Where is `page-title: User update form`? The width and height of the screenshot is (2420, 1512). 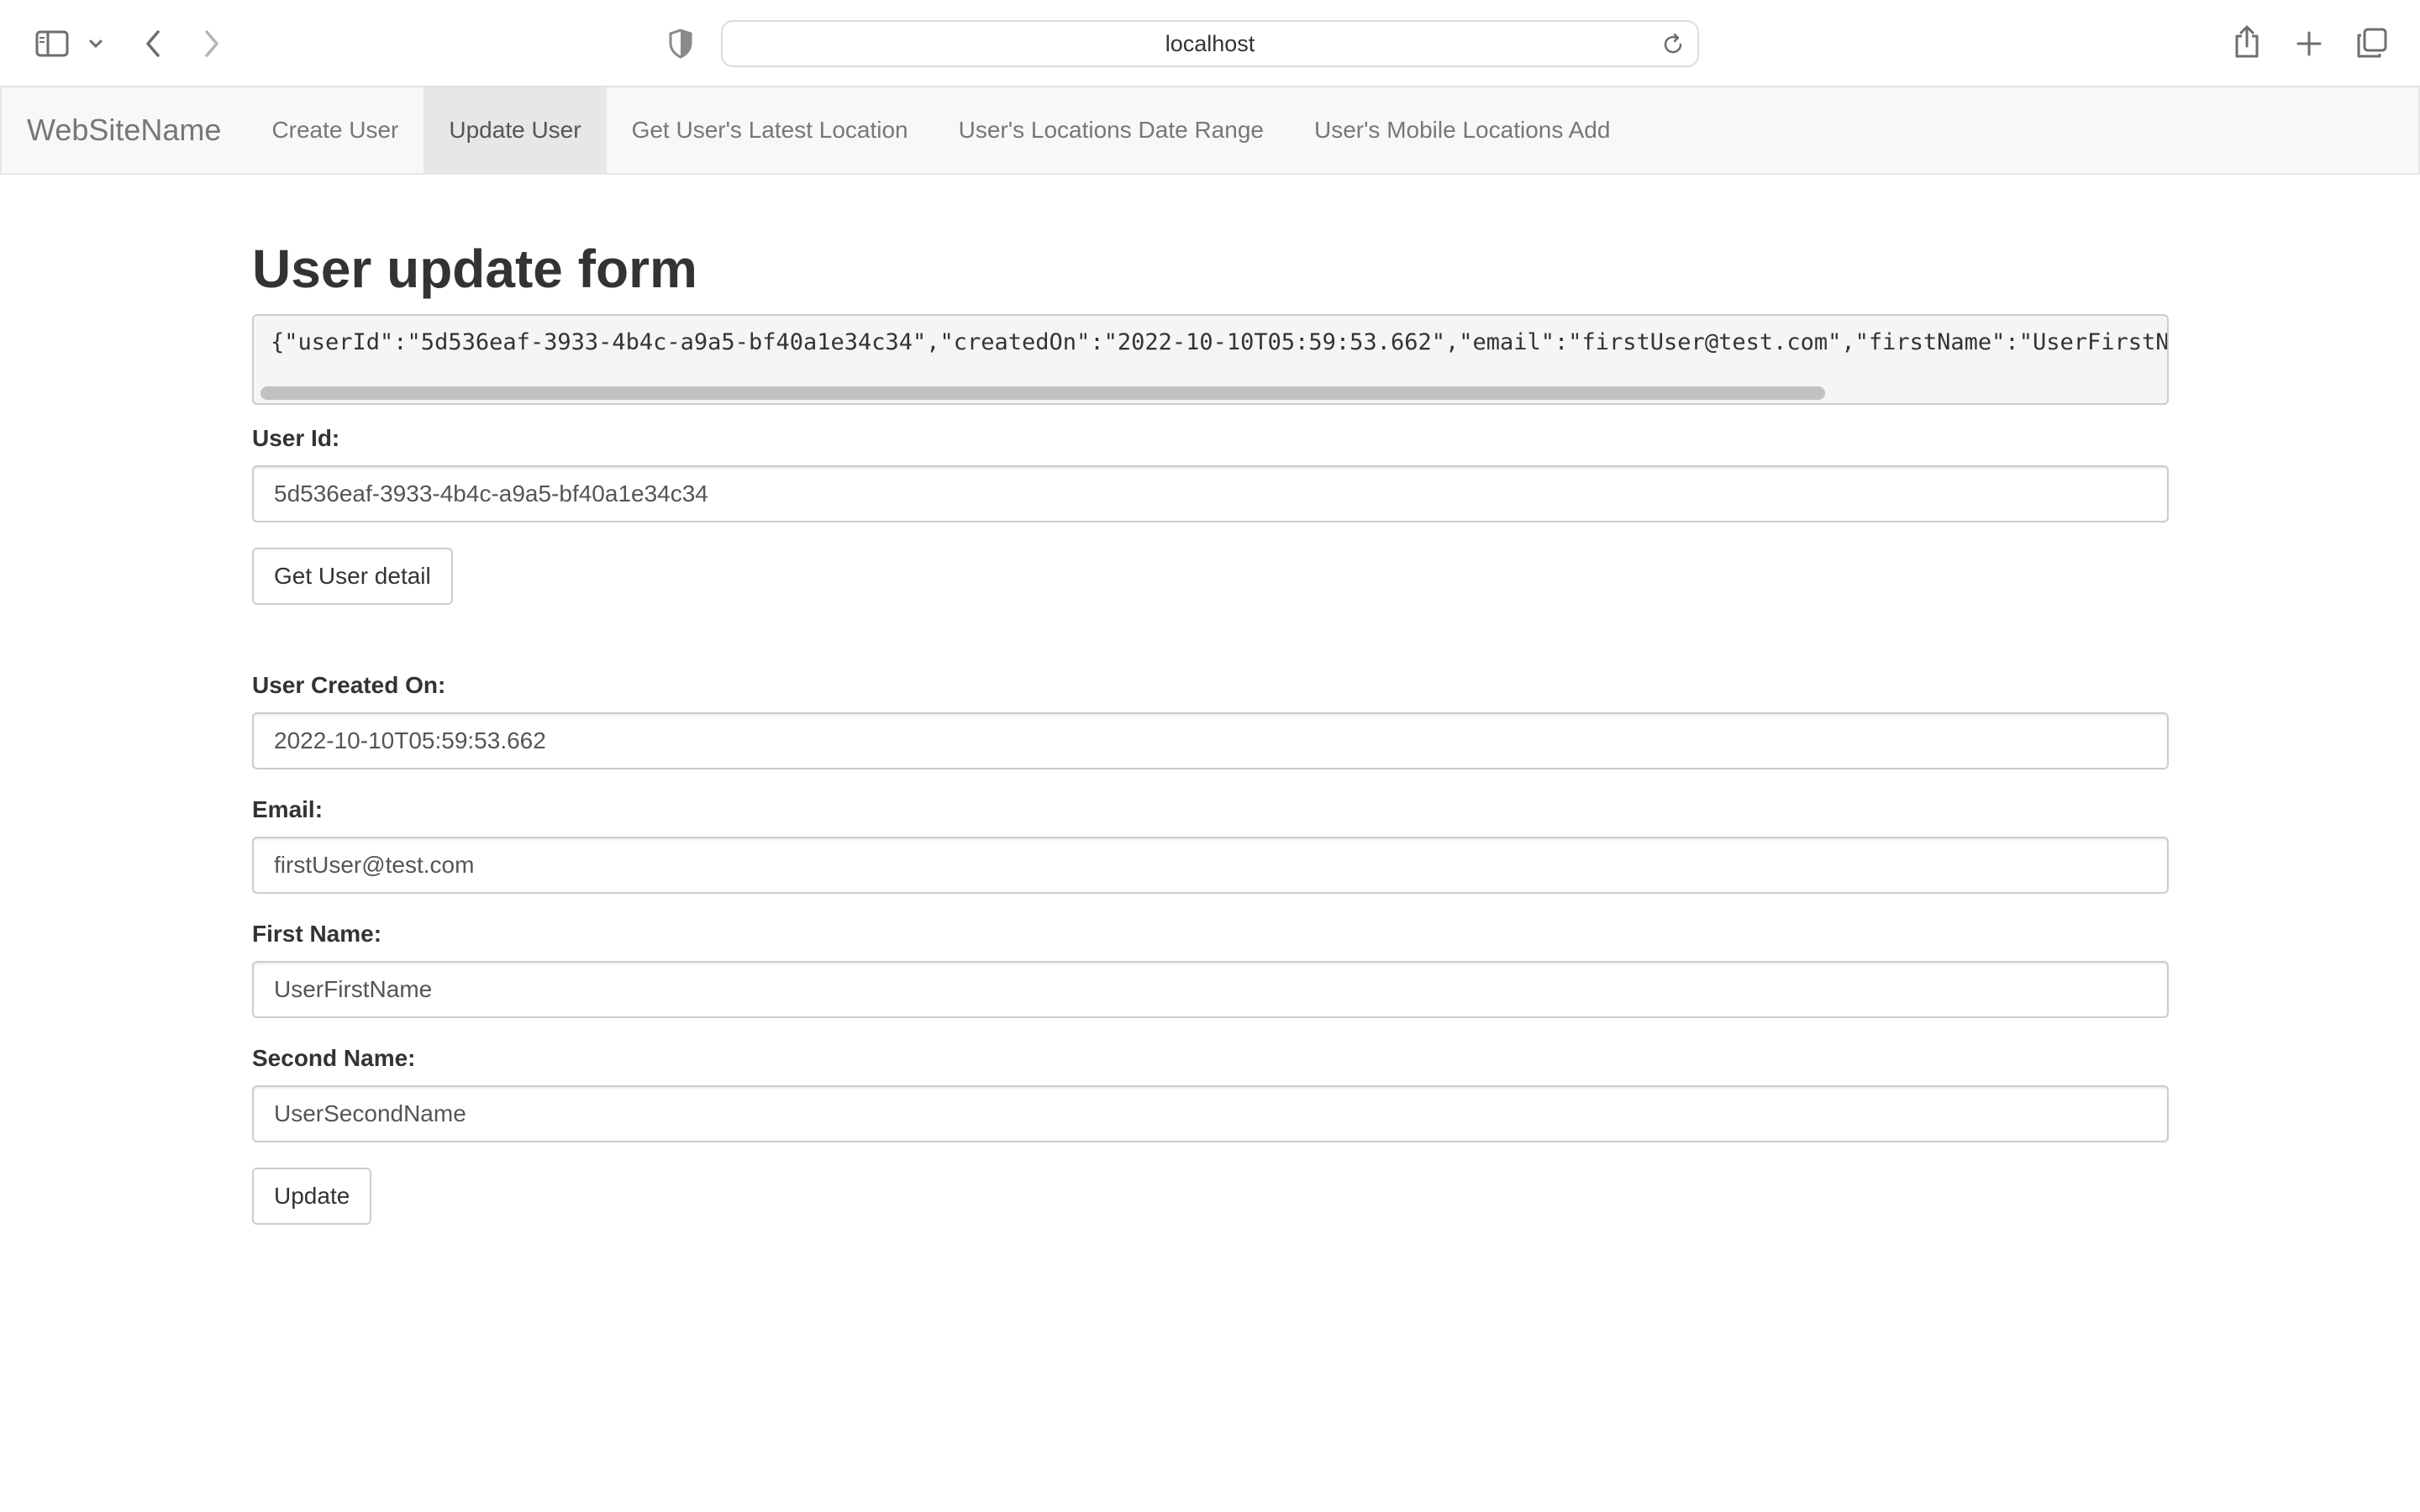 page-title: User update form is located at coordinates (475, 269).